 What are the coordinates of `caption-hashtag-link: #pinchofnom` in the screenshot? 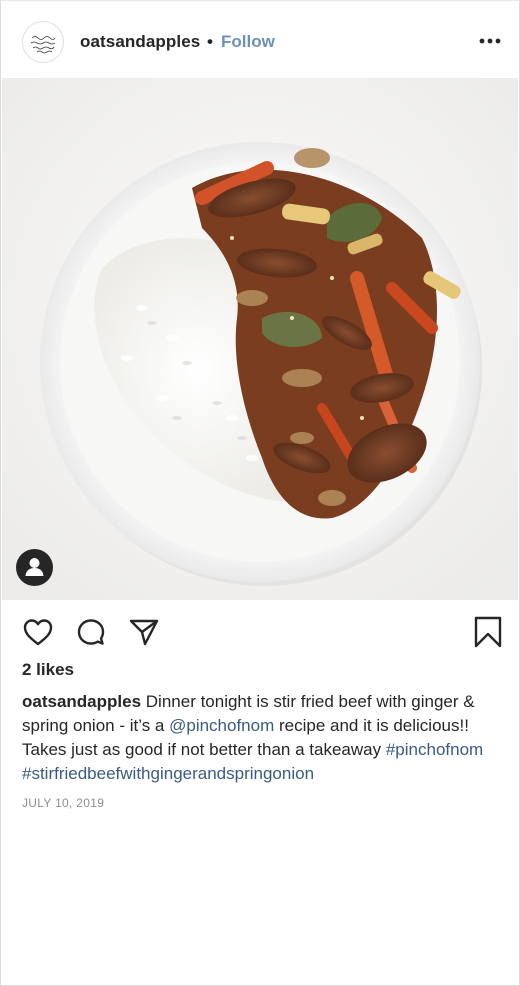 It's located at (434, 749).